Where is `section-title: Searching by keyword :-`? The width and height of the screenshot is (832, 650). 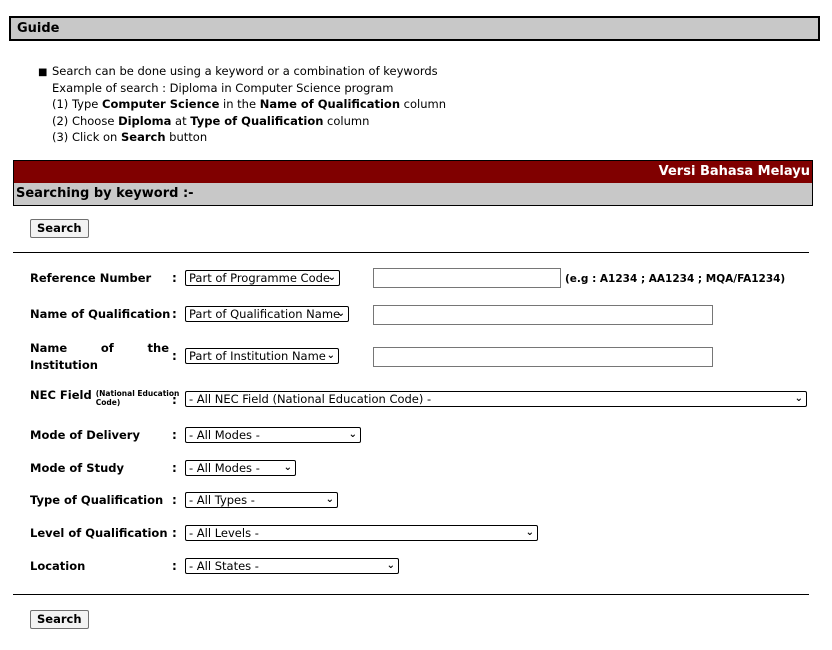 section-title: Searching by keyword :- is located at coordinates (413, 194).